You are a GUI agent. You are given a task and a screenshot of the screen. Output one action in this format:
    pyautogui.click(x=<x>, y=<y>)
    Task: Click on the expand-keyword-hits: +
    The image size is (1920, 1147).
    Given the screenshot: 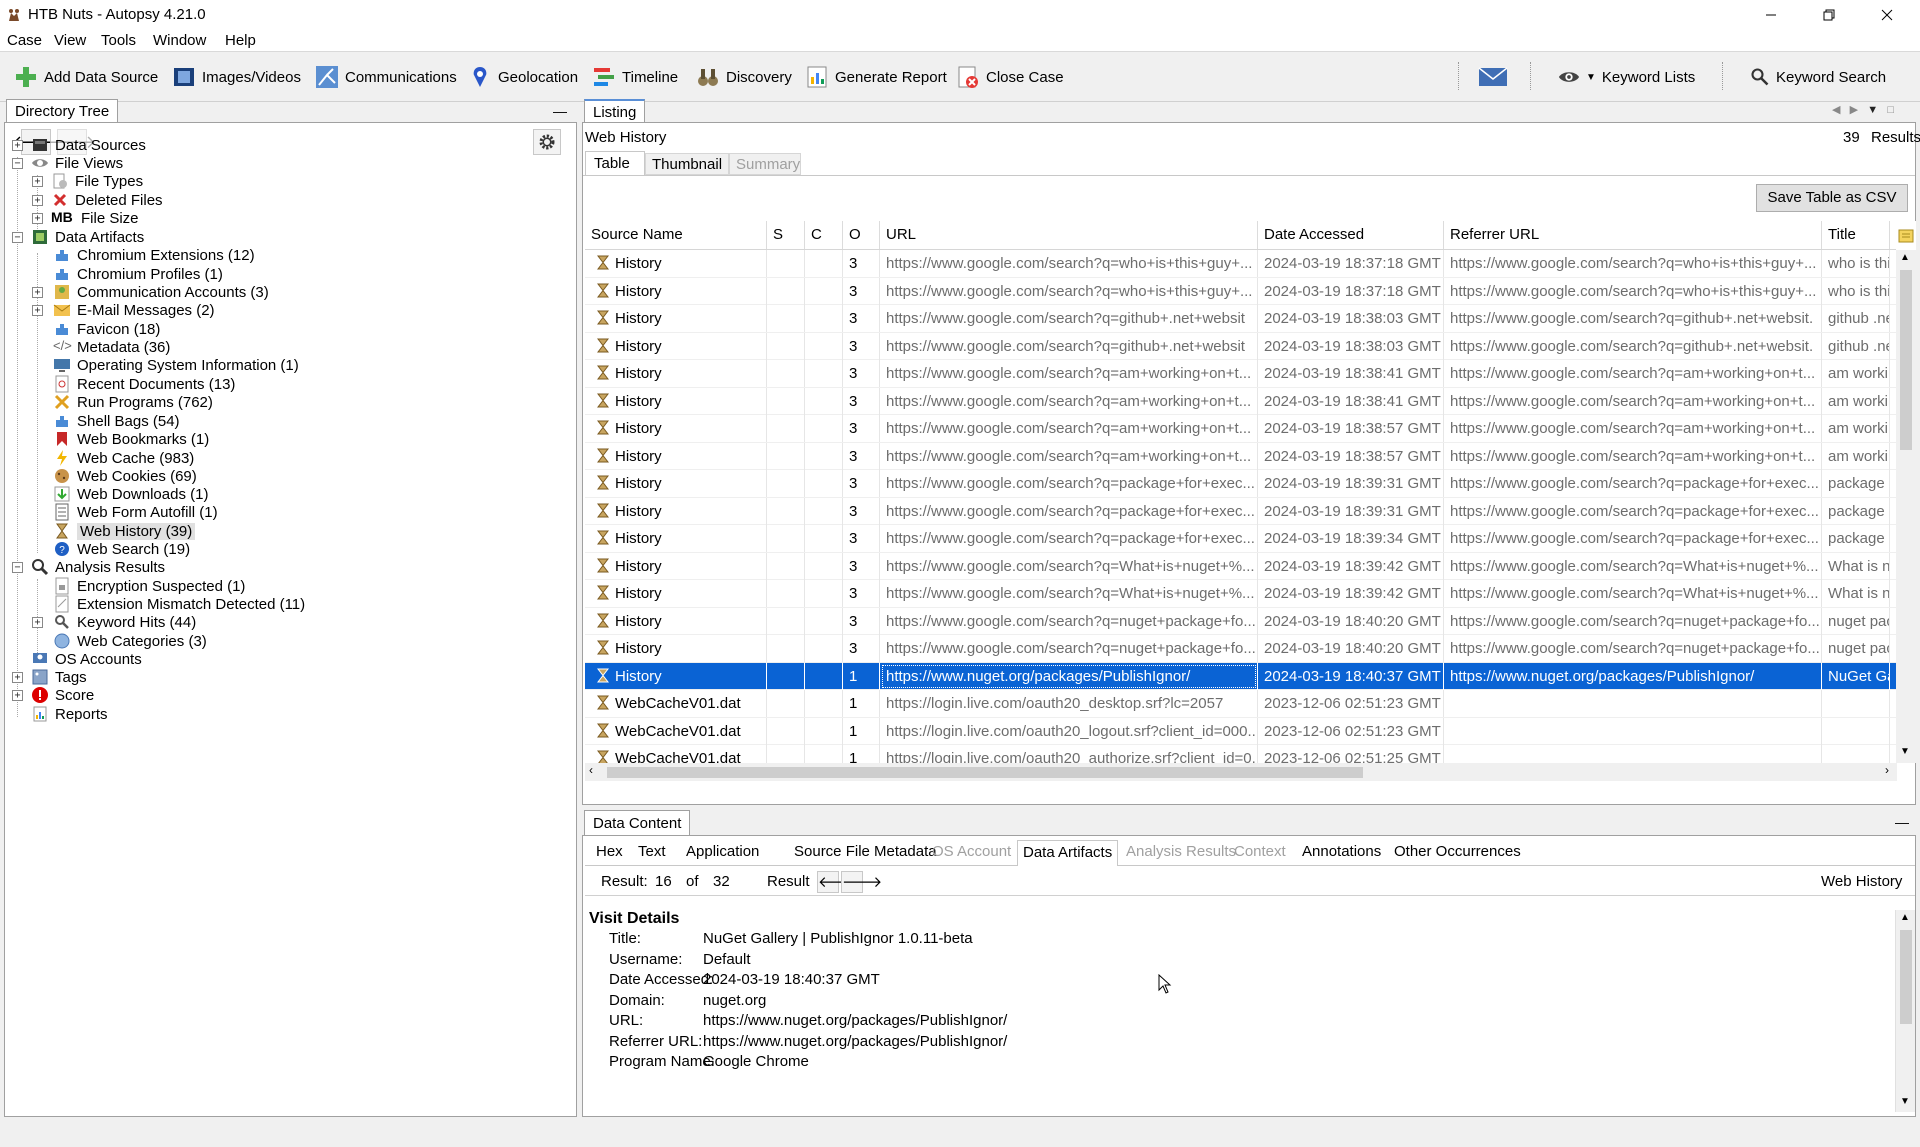 What is the action you would take?
    pyautogui.click(x=37, y=622)
    